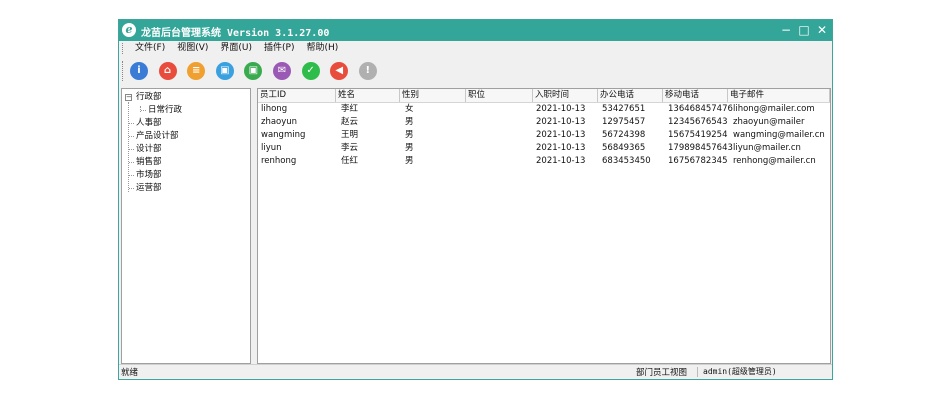  Describe the element at coordinates (279, 161) in the screenshot. I see `table-cell: renhong` at that location.